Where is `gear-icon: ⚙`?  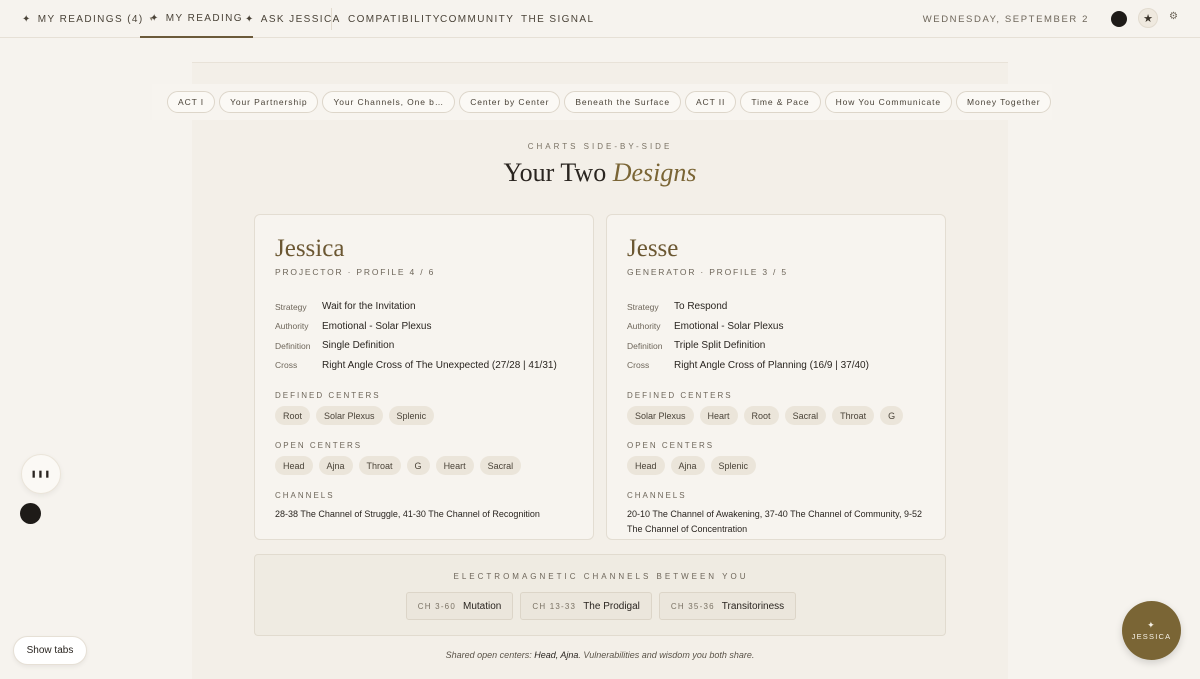
gear-icon: ⚙ is located at coordinates (1173, 16).